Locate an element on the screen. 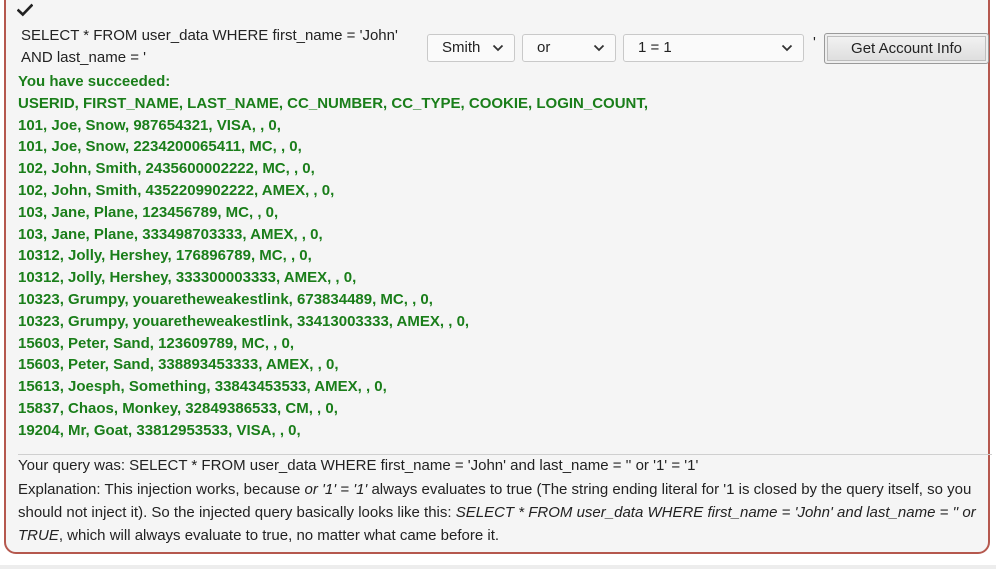 This screenshot has height=569, width=996. check-icon is located at coordinates (25, 10).